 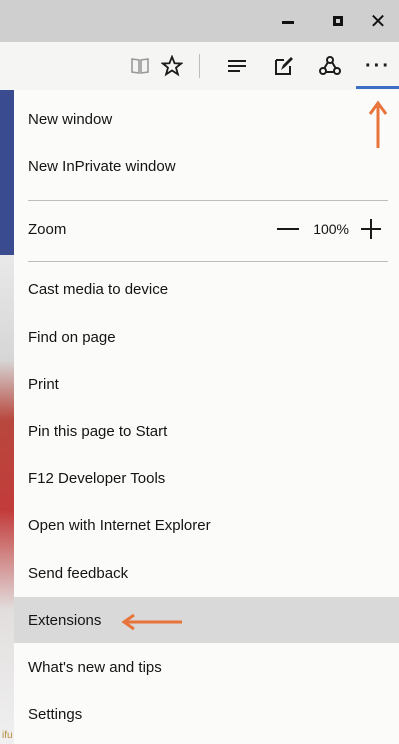 I want to click on zoom-controls: 100%, so click(x=329, y=229).